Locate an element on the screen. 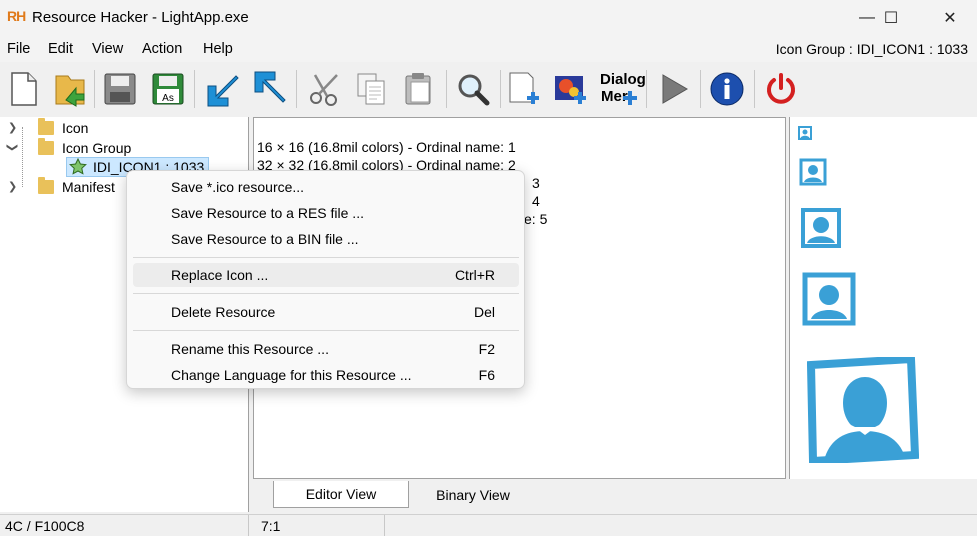  save-button is located at coordinates (120, 89).